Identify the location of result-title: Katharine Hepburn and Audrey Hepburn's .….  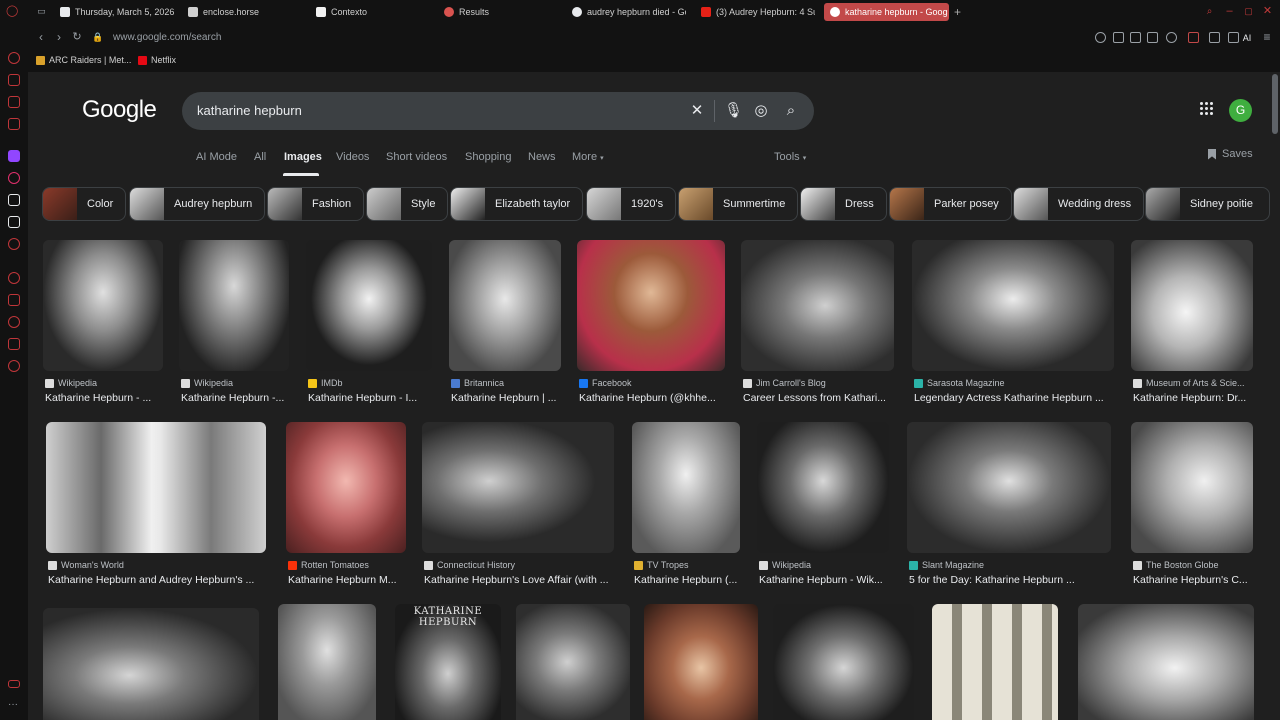
(160, 580).